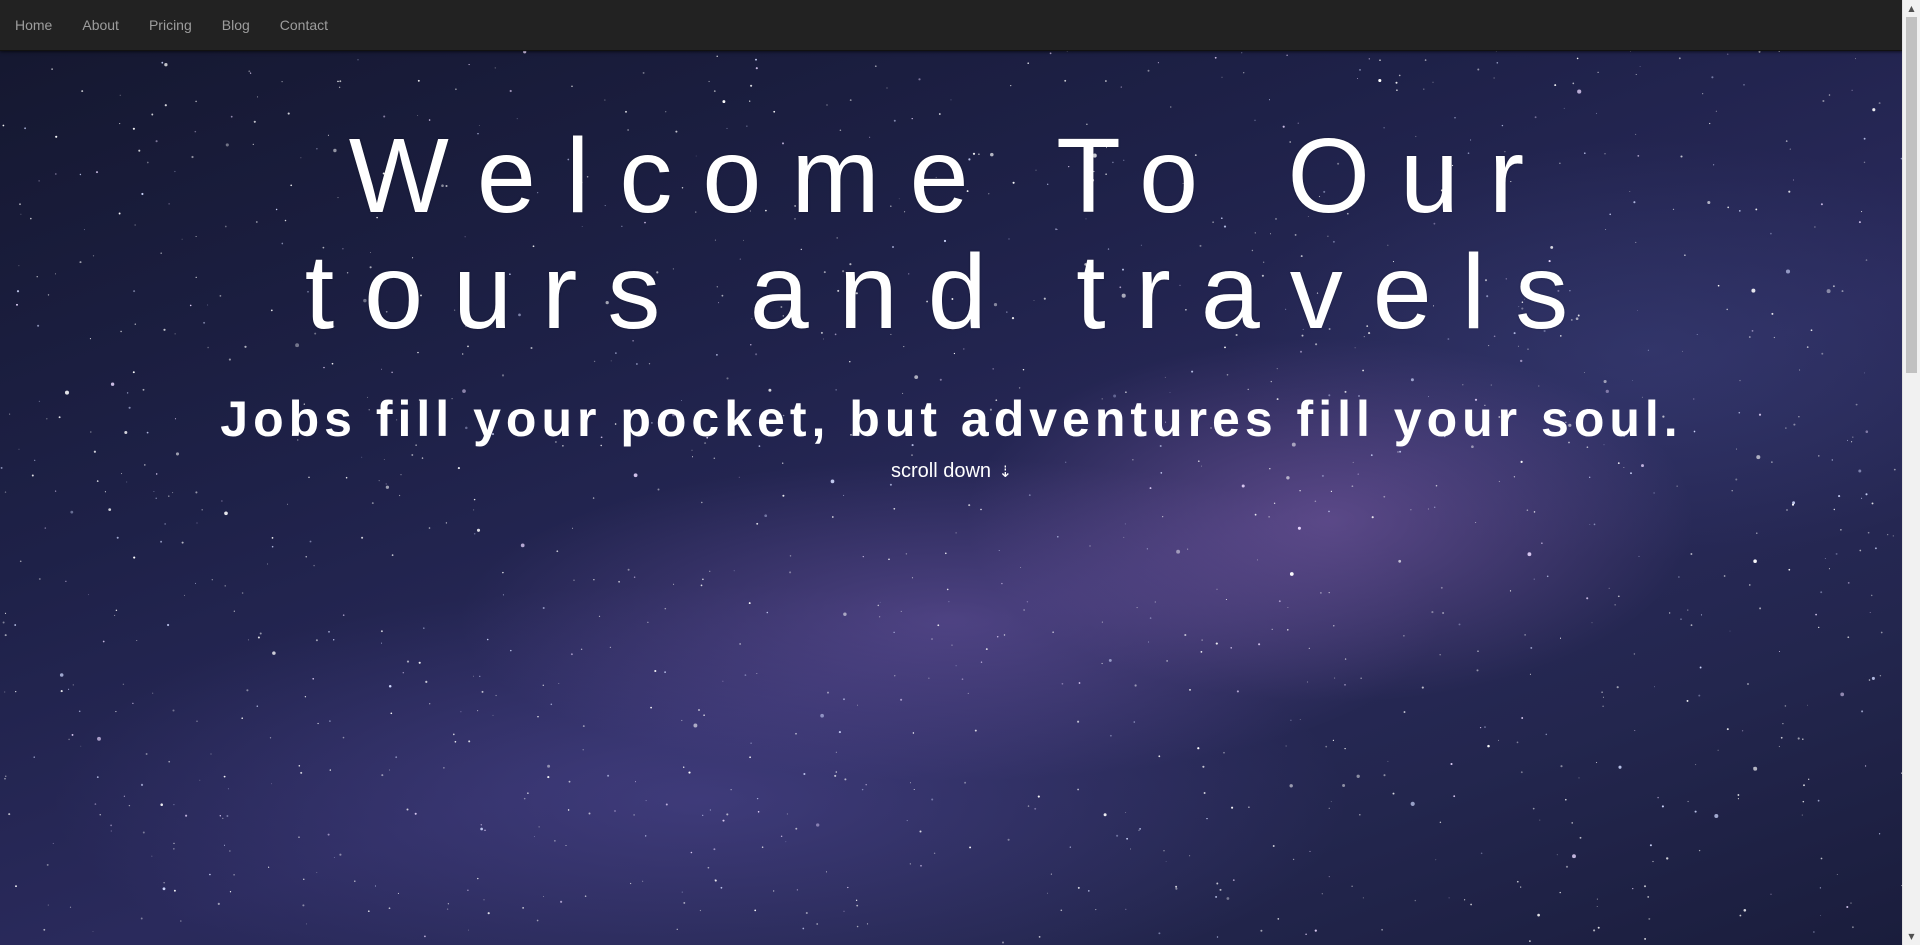  Describe the element at coordinates (170, 25) in the screenshot. I see `nav-pricing-link: Pricing` at that location.